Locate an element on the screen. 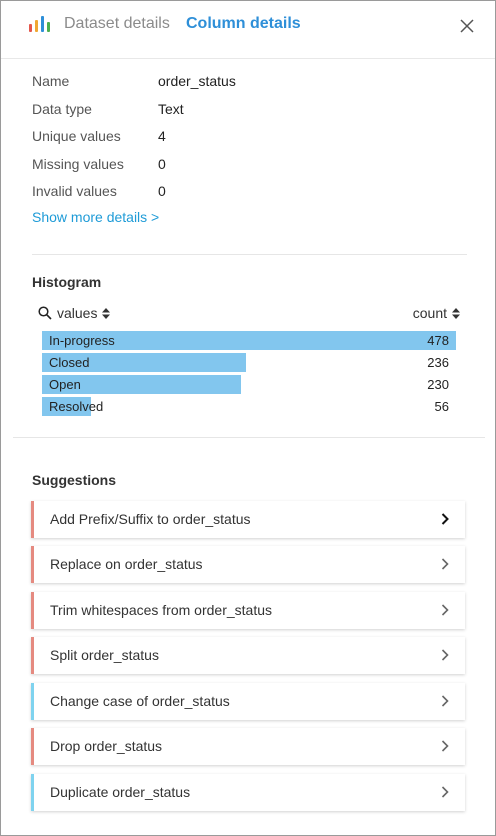 The height and width of the screenshot is (836, 496). suggestion-label: Change case of order_status is located at coordinates (140, 701).